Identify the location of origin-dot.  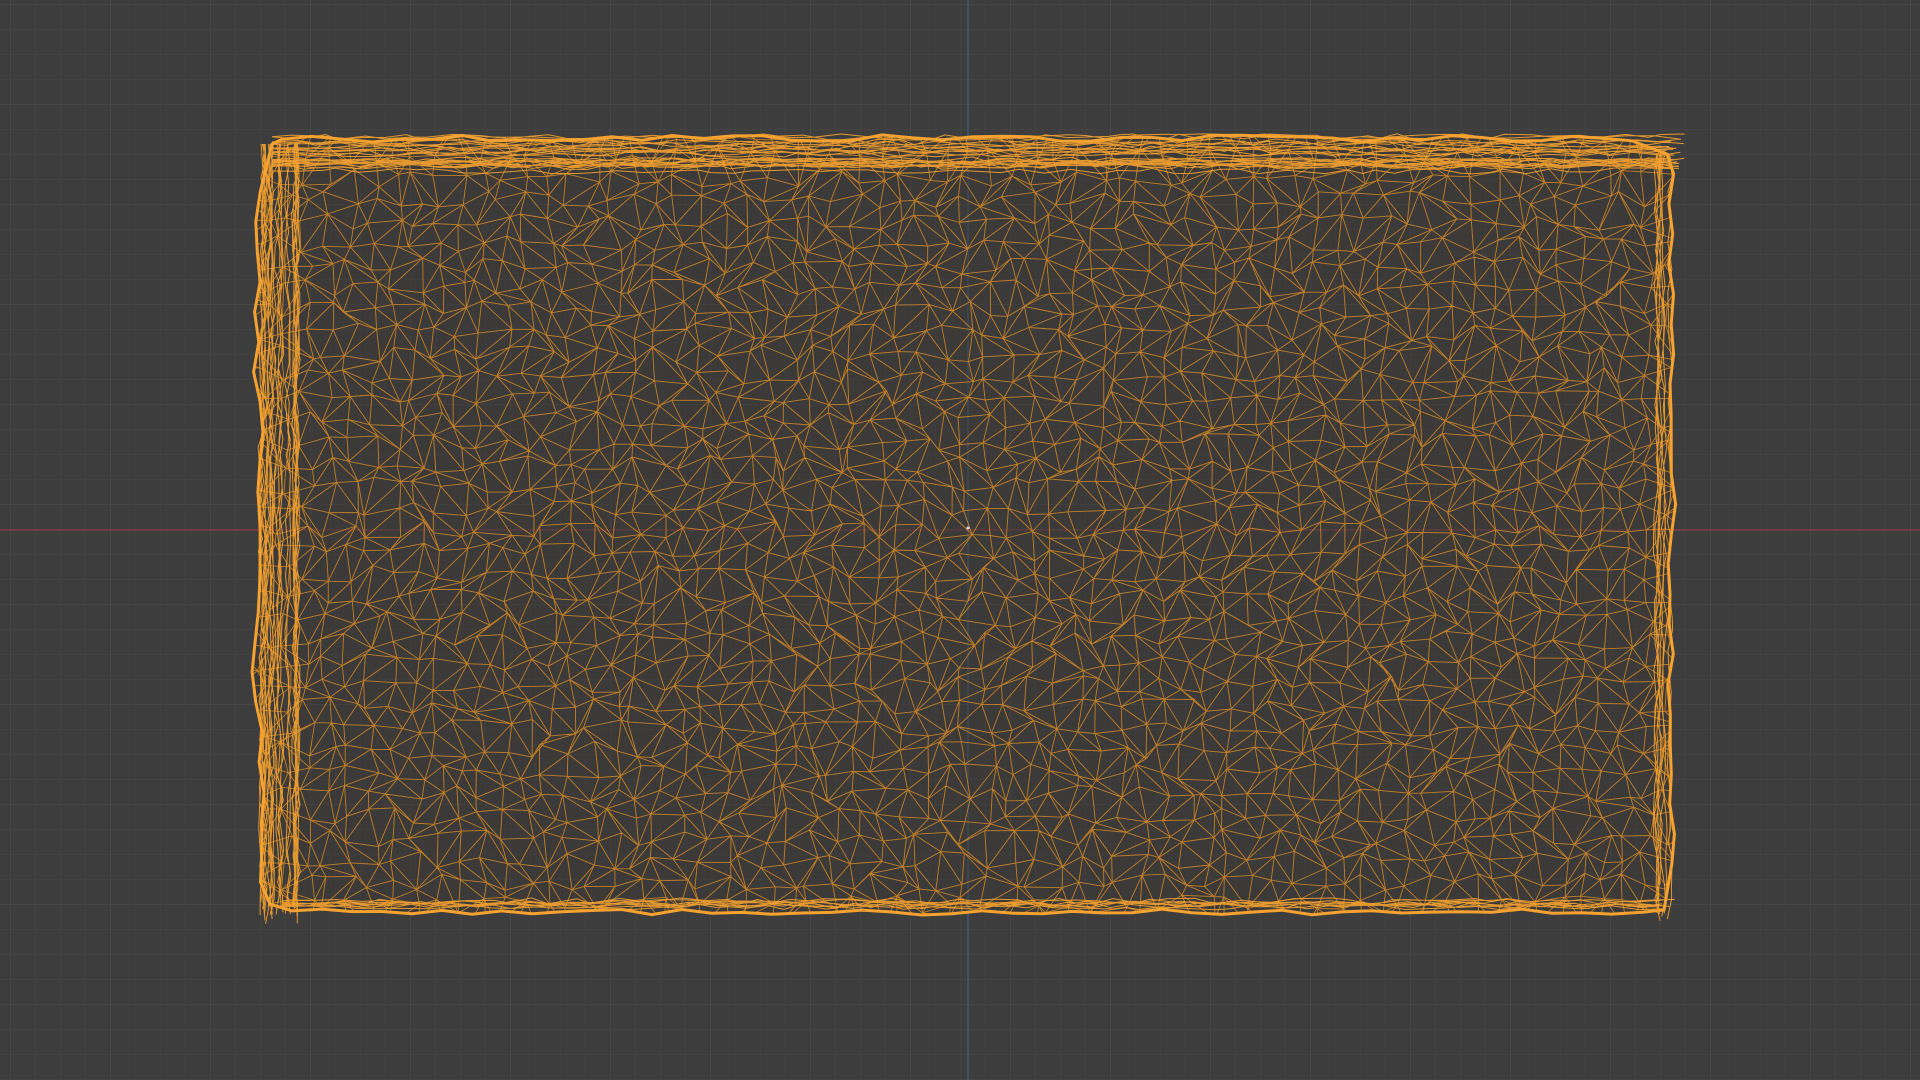
(968, 528).